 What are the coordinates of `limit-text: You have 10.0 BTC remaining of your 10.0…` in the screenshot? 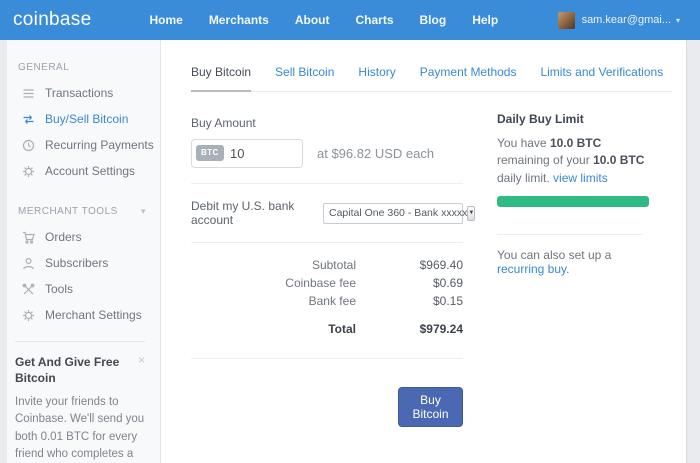 It's located at (571, 160).